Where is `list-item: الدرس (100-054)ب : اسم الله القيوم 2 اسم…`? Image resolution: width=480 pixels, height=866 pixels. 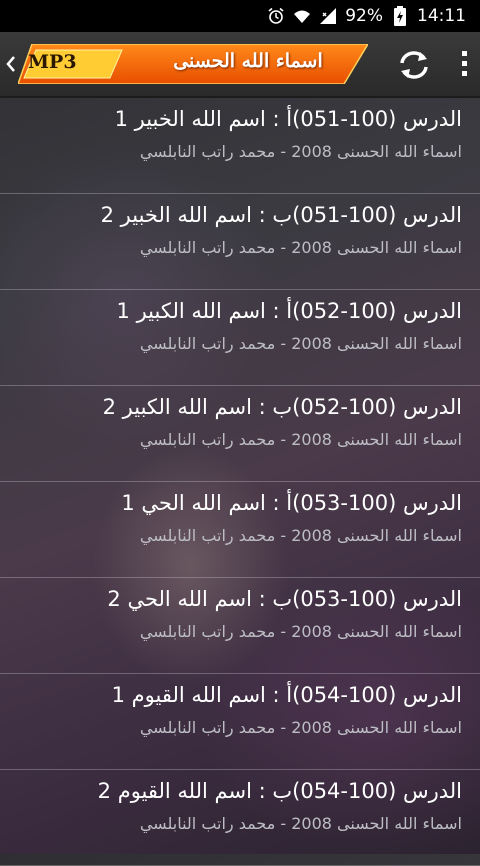 list-item: الدرس (100-054)ب : اسم الله القيوم 2 اسم… is located at coordinates (240, 818).